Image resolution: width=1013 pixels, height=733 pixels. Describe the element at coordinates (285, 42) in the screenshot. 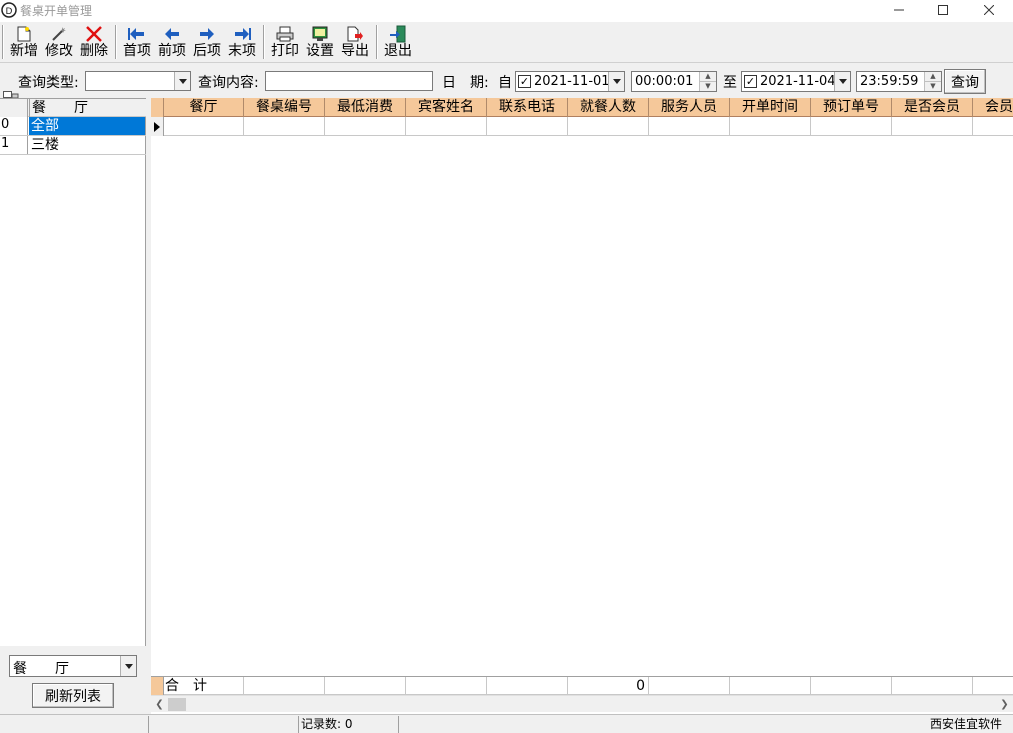

I see `print-button: 打印` at that location.